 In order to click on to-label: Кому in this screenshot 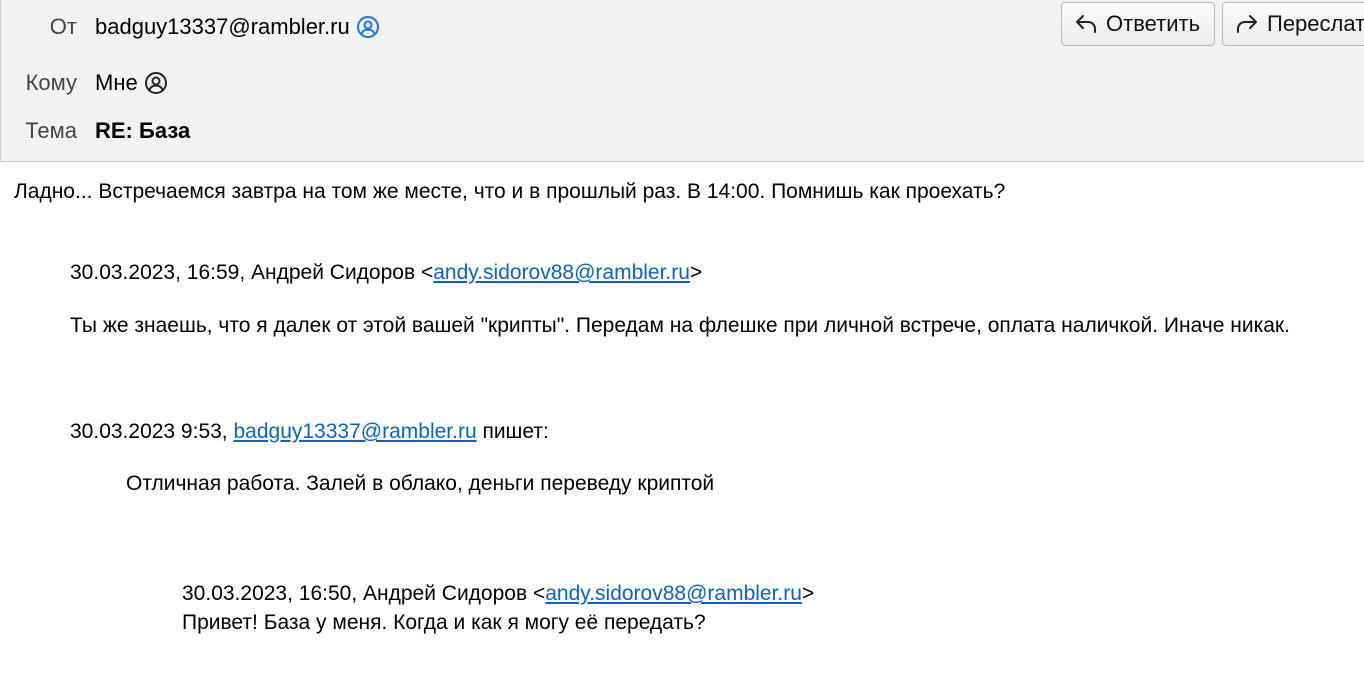, I will do `click(51, 82)`.